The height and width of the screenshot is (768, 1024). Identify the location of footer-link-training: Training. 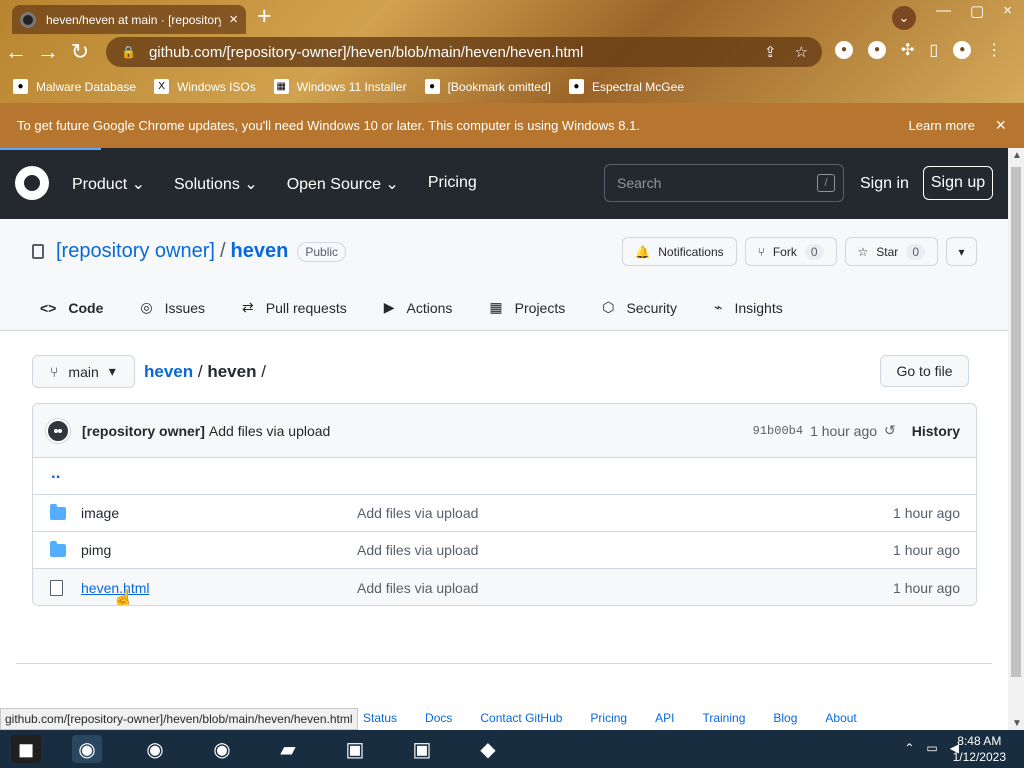
(723, 718).